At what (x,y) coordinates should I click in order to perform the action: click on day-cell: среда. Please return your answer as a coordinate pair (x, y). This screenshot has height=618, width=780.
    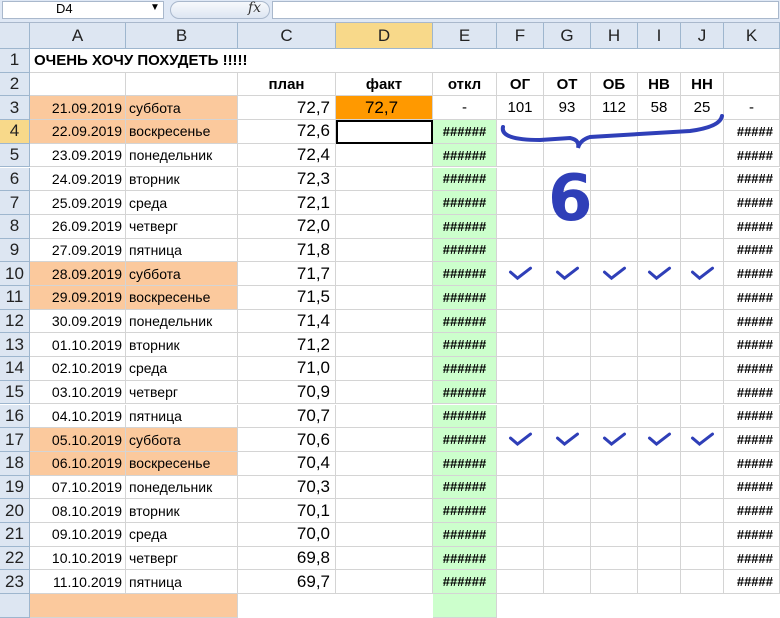
    Looking at the image, I should click on (182, 369).